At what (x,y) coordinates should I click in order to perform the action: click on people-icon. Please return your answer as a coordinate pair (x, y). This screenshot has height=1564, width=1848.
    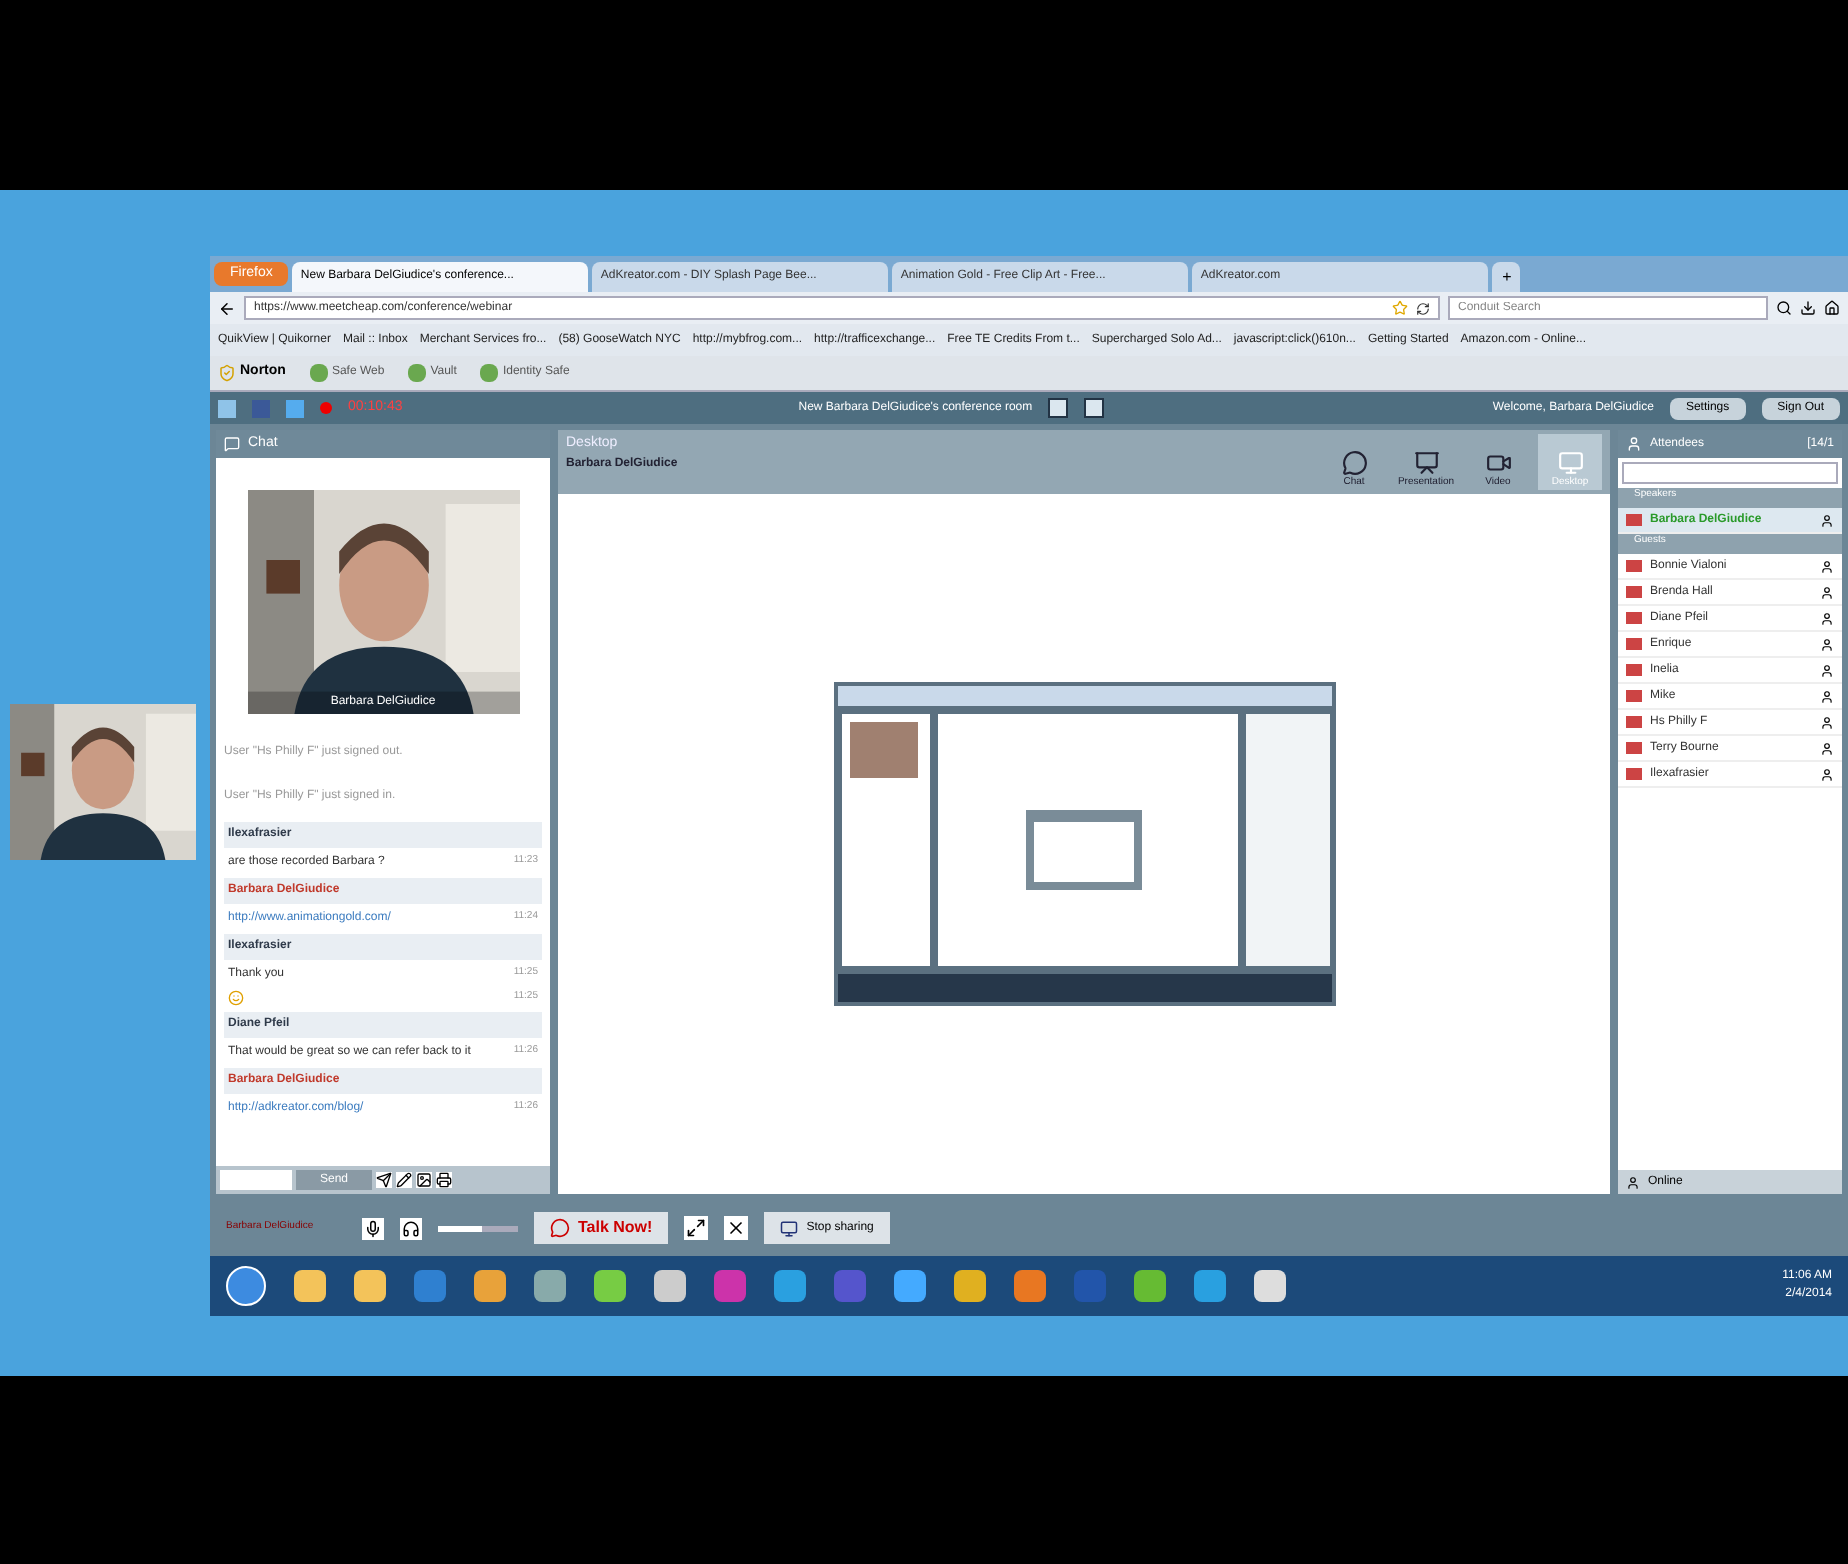
    Looking at the image, I should click on (1634, 444).